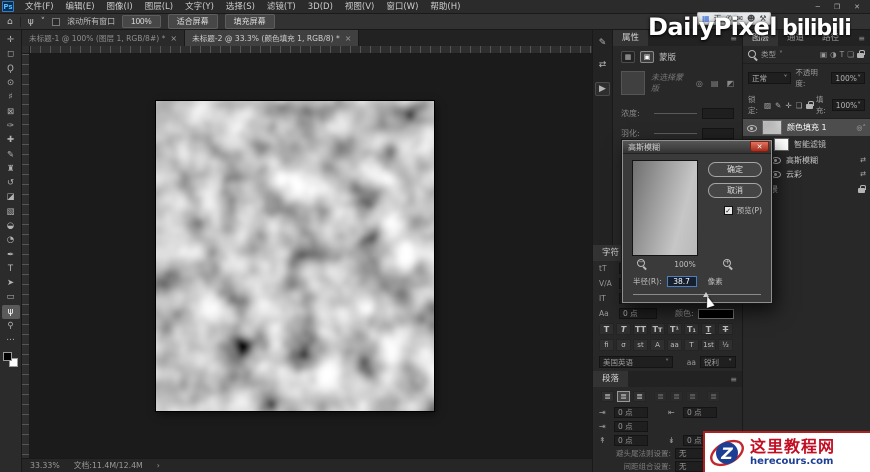 The width and height of the screenshot is (870, 472). What do you see at coordinates (842, 54) in the screenshot?
I see `filter-type-layers-icon: T` at bounding box center [842, 54].